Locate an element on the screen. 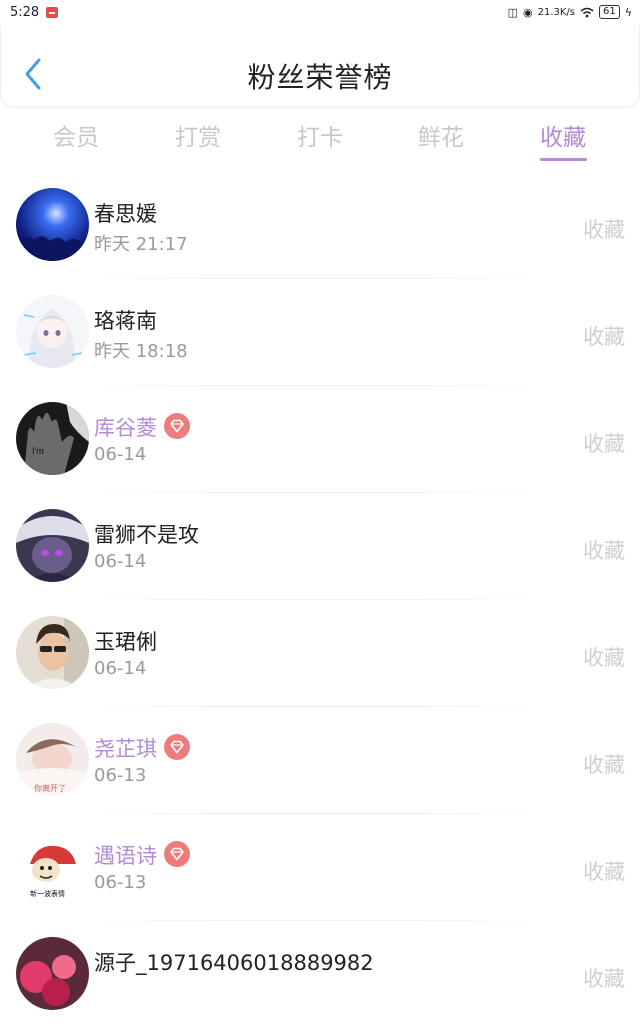 The image size is (640, 1028). active-tab-indicator is located at coordinates (563, 159).